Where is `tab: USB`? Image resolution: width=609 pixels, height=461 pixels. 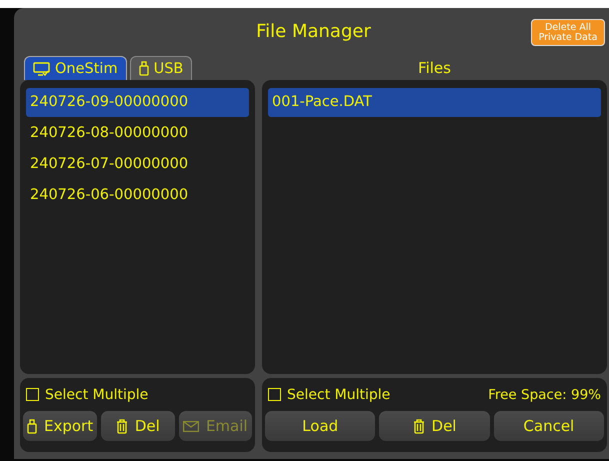 tab: USB is located at coordinates (161, 68).